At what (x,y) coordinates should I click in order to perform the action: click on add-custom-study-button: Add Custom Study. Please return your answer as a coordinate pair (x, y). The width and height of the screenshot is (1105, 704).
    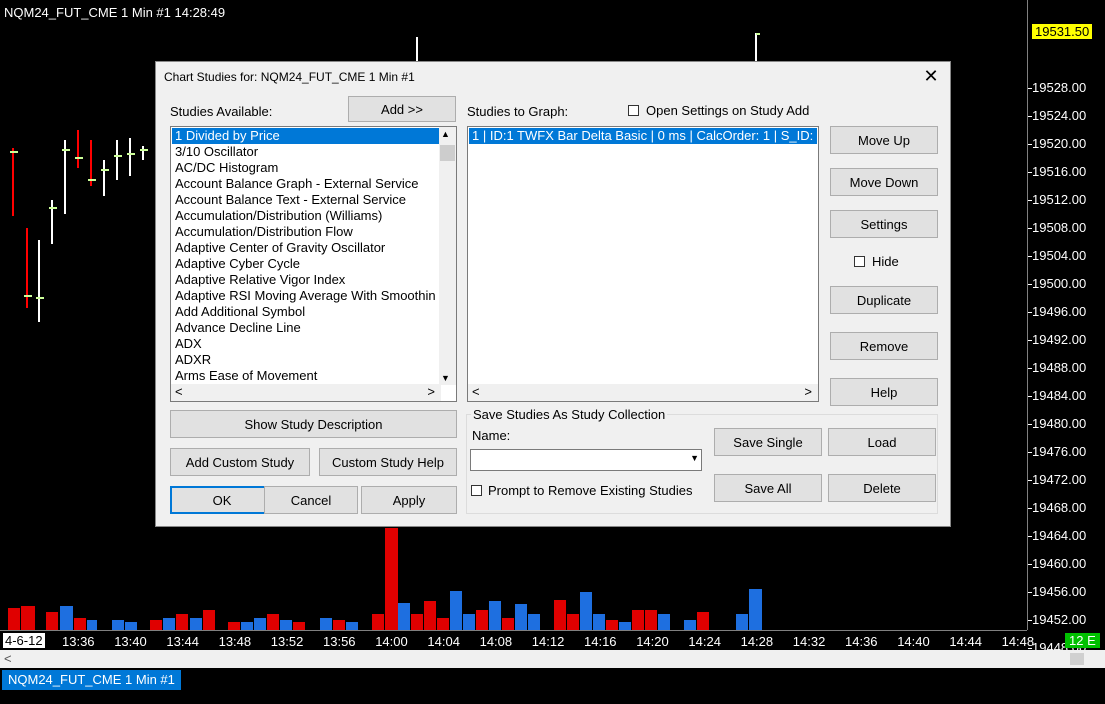
    Looking at the image, I should click on (240, 462).